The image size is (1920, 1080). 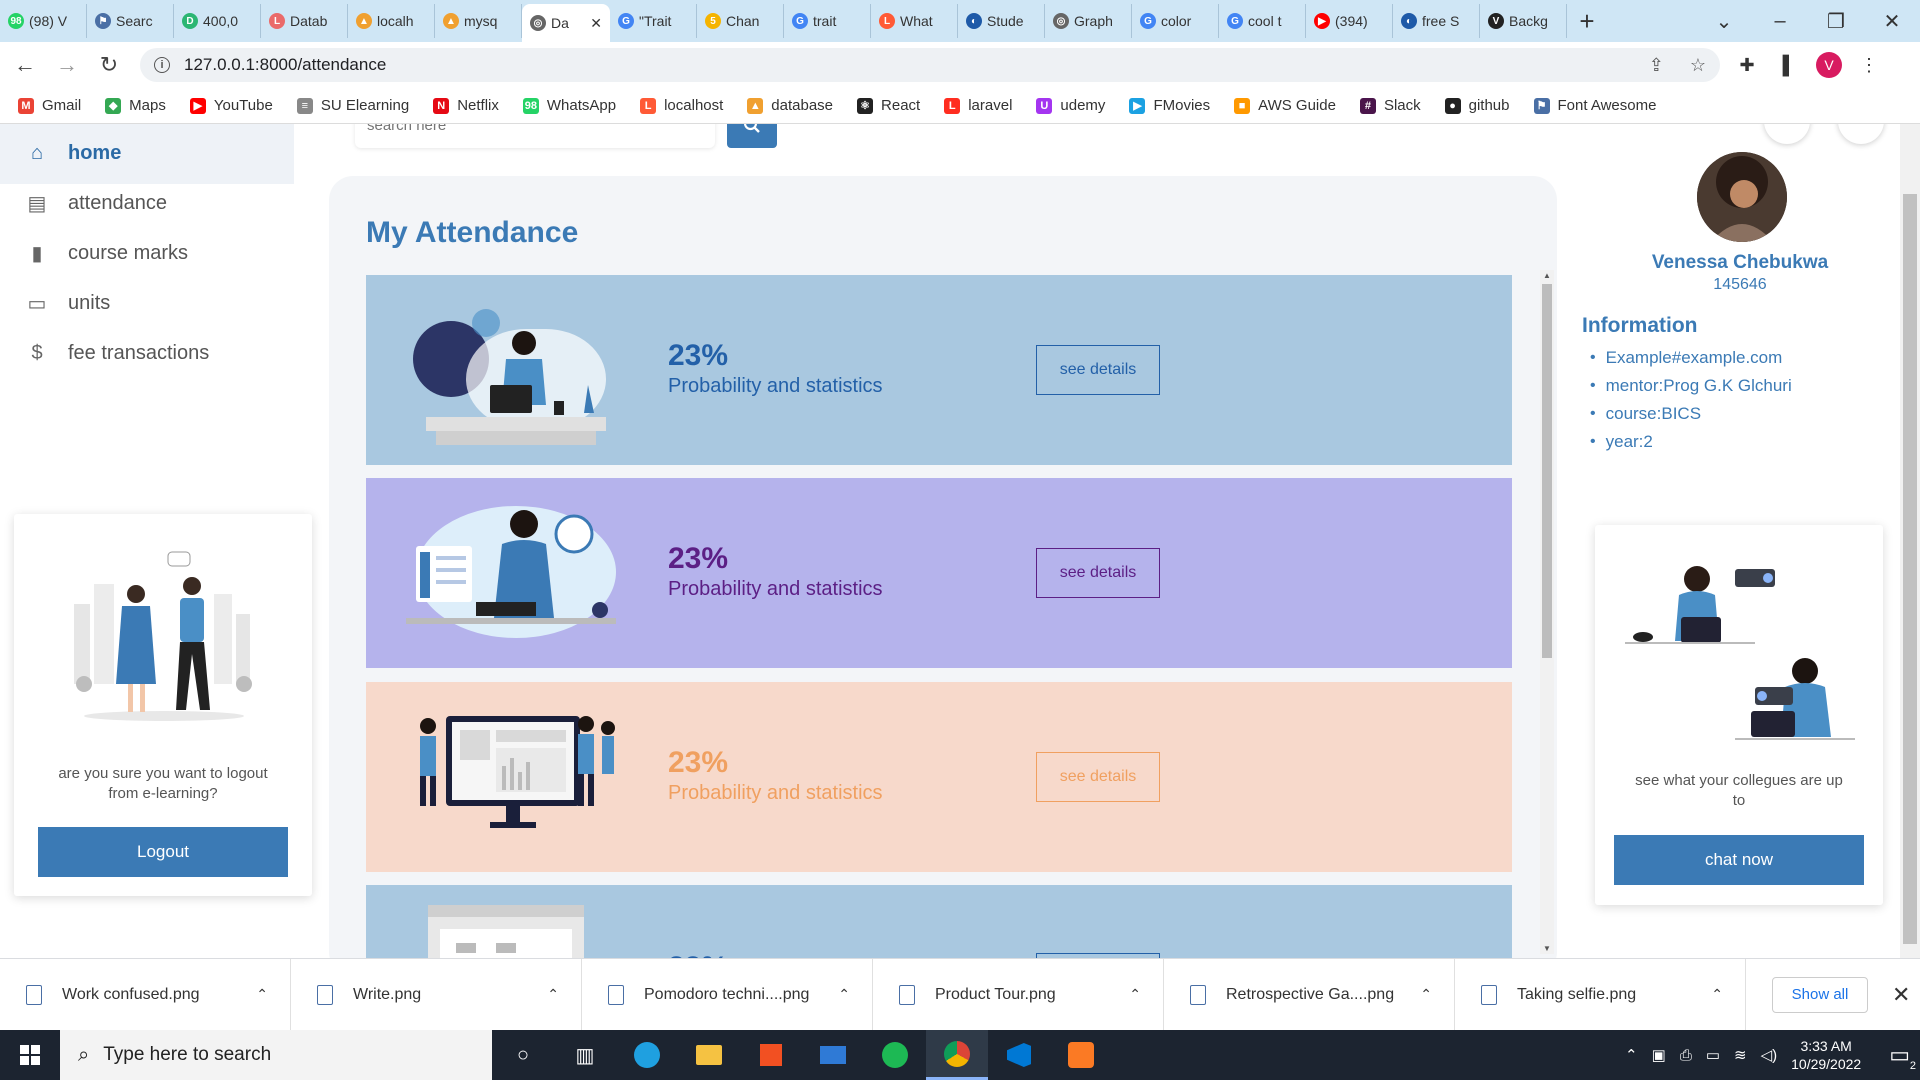 I want to click on download-item: Taking selfie.png ⌃, so click(x=1600, y=994).